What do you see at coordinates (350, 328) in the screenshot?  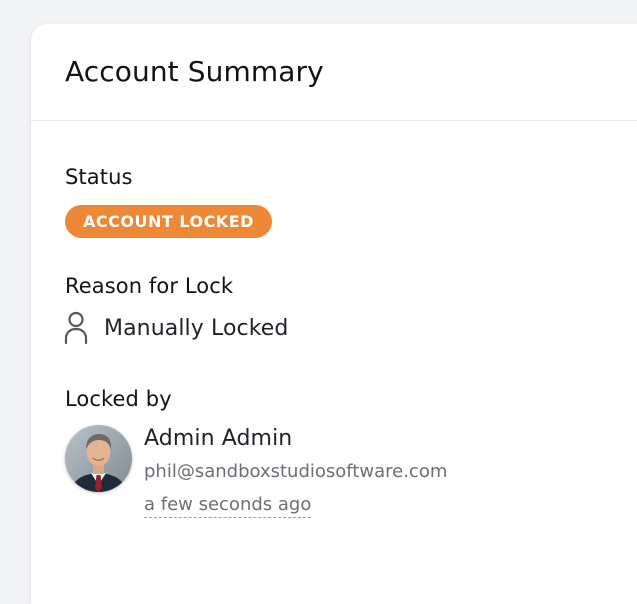 I see `reason-row: Manually Locked` at bounding box center [350, 328].